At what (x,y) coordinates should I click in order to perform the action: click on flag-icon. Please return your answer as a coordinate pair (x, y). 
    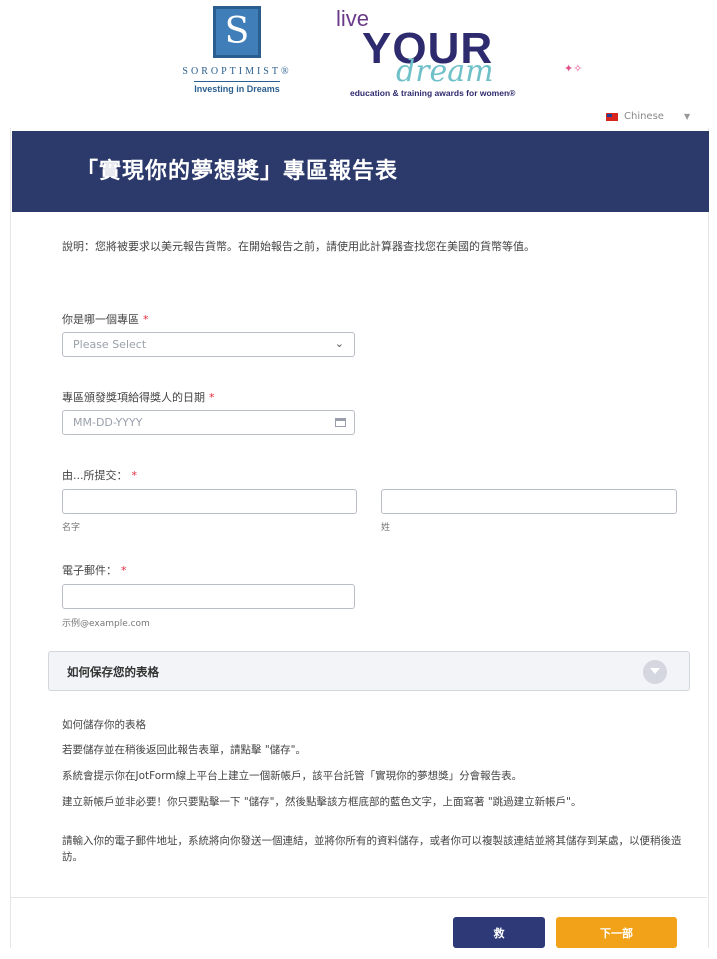
    Looking at the image, I should click on (612, 116).